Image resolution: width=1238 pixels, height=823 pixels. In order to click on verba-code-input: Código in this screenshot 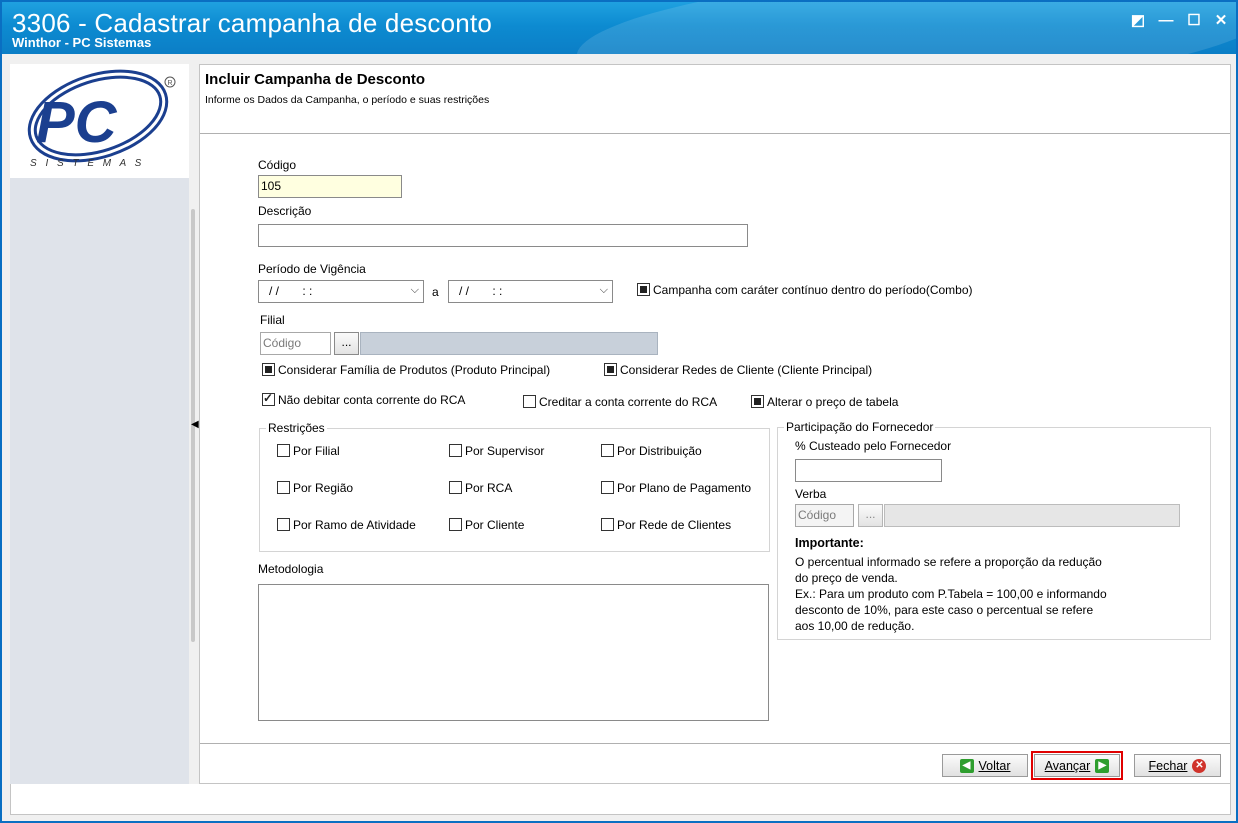, I will do `click(824, 515)`.